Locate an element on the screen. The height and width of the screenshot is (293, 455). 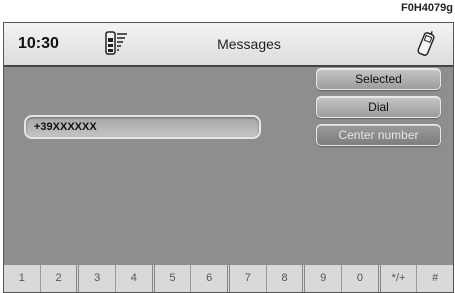
page-title: Messages is located at coordinates (249, 44).